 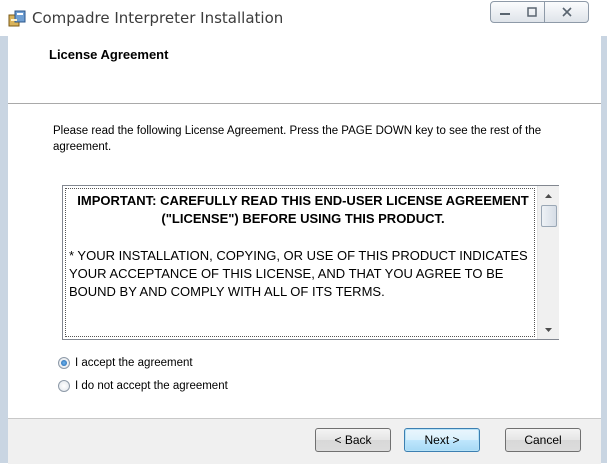 I want to click on window-frame-left, so click(x=4, y=249).